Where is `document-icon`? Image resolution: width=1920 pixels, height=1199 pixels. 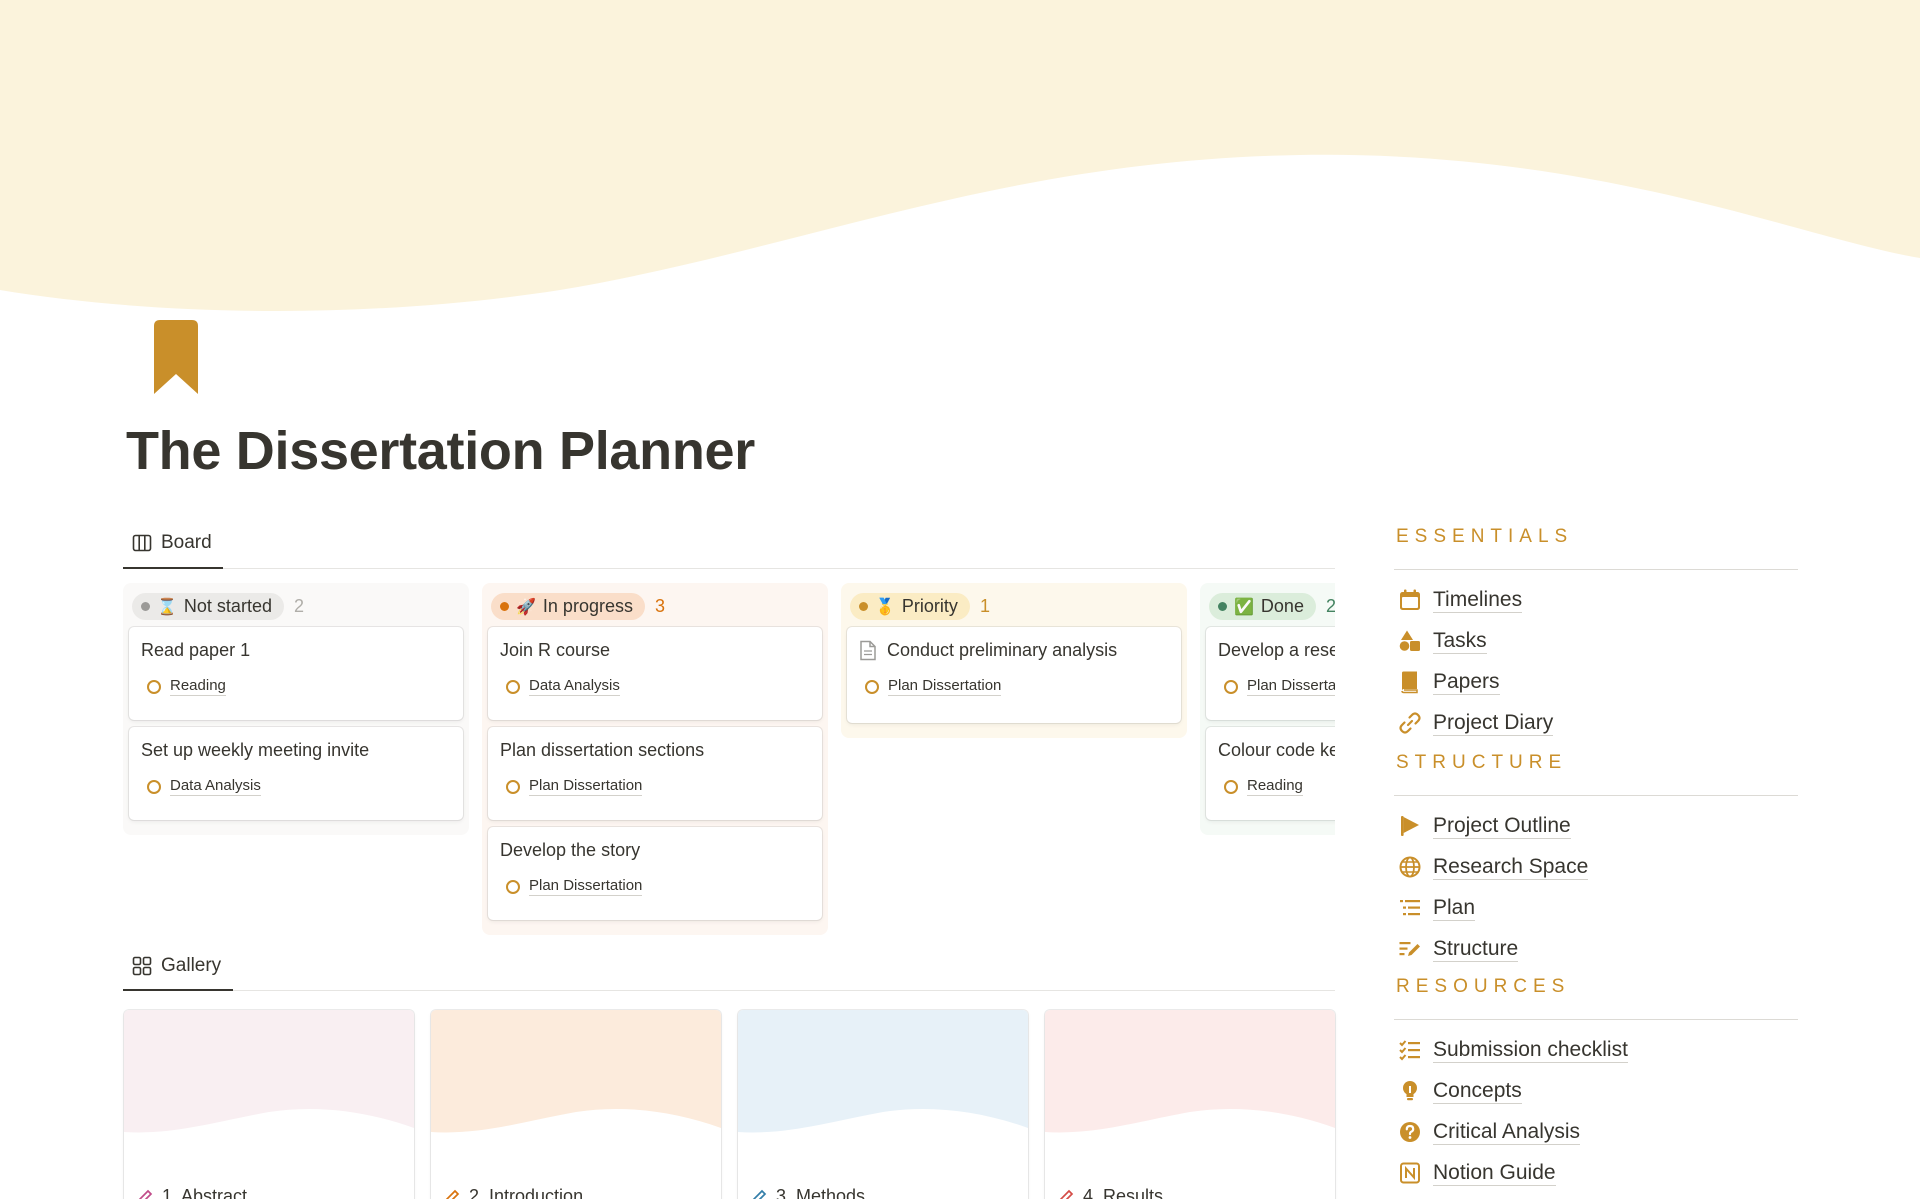 document-icon is located at coordinates (868, 650).